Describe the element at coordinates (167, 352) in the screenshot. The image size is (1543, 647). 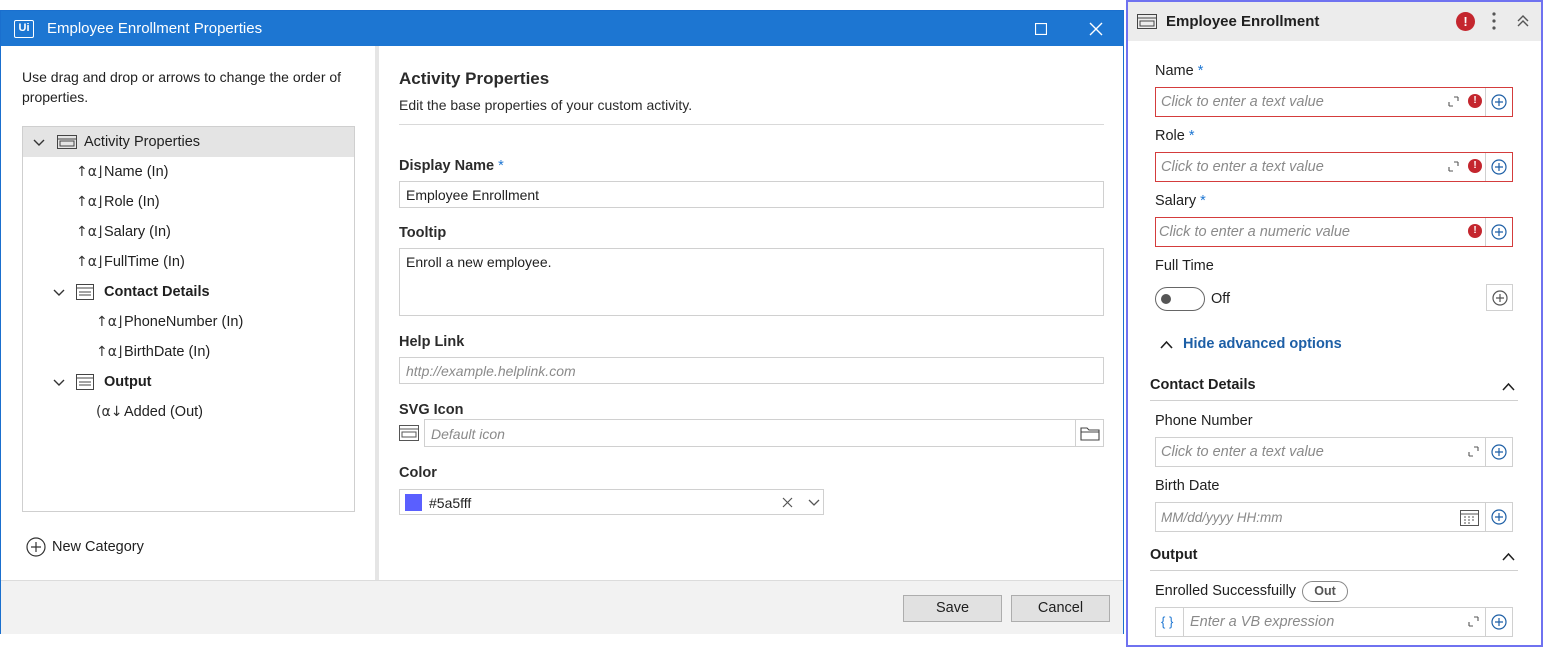
I see `tree-item-label: BirthDate (In)` at that location.